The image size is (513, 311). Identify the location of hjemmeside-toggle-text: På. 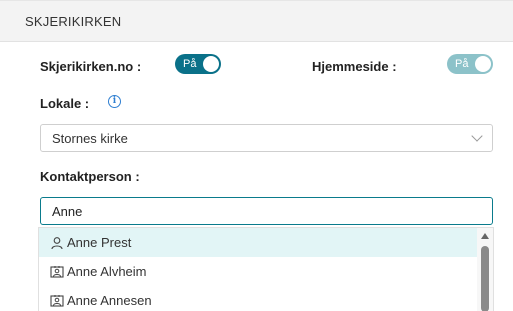
(462, 64).